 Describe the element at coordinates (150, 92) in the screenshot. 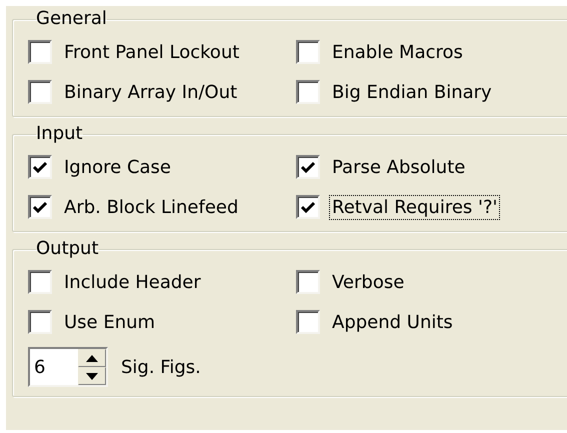

I see `checkbox-label: Binary Array In/Out` at that location.